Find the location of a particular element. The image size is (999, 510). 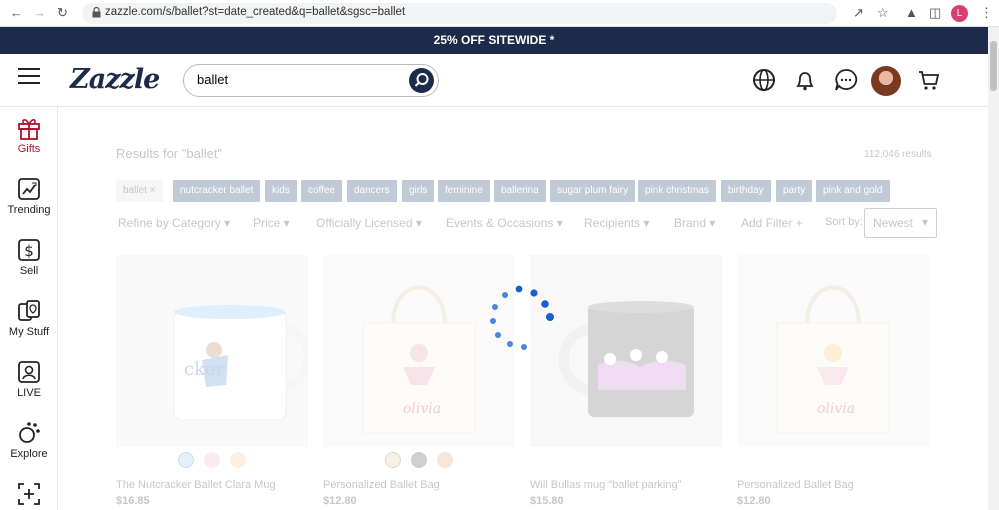

tag-chip: ballerina is located at coordinates (520, 191).